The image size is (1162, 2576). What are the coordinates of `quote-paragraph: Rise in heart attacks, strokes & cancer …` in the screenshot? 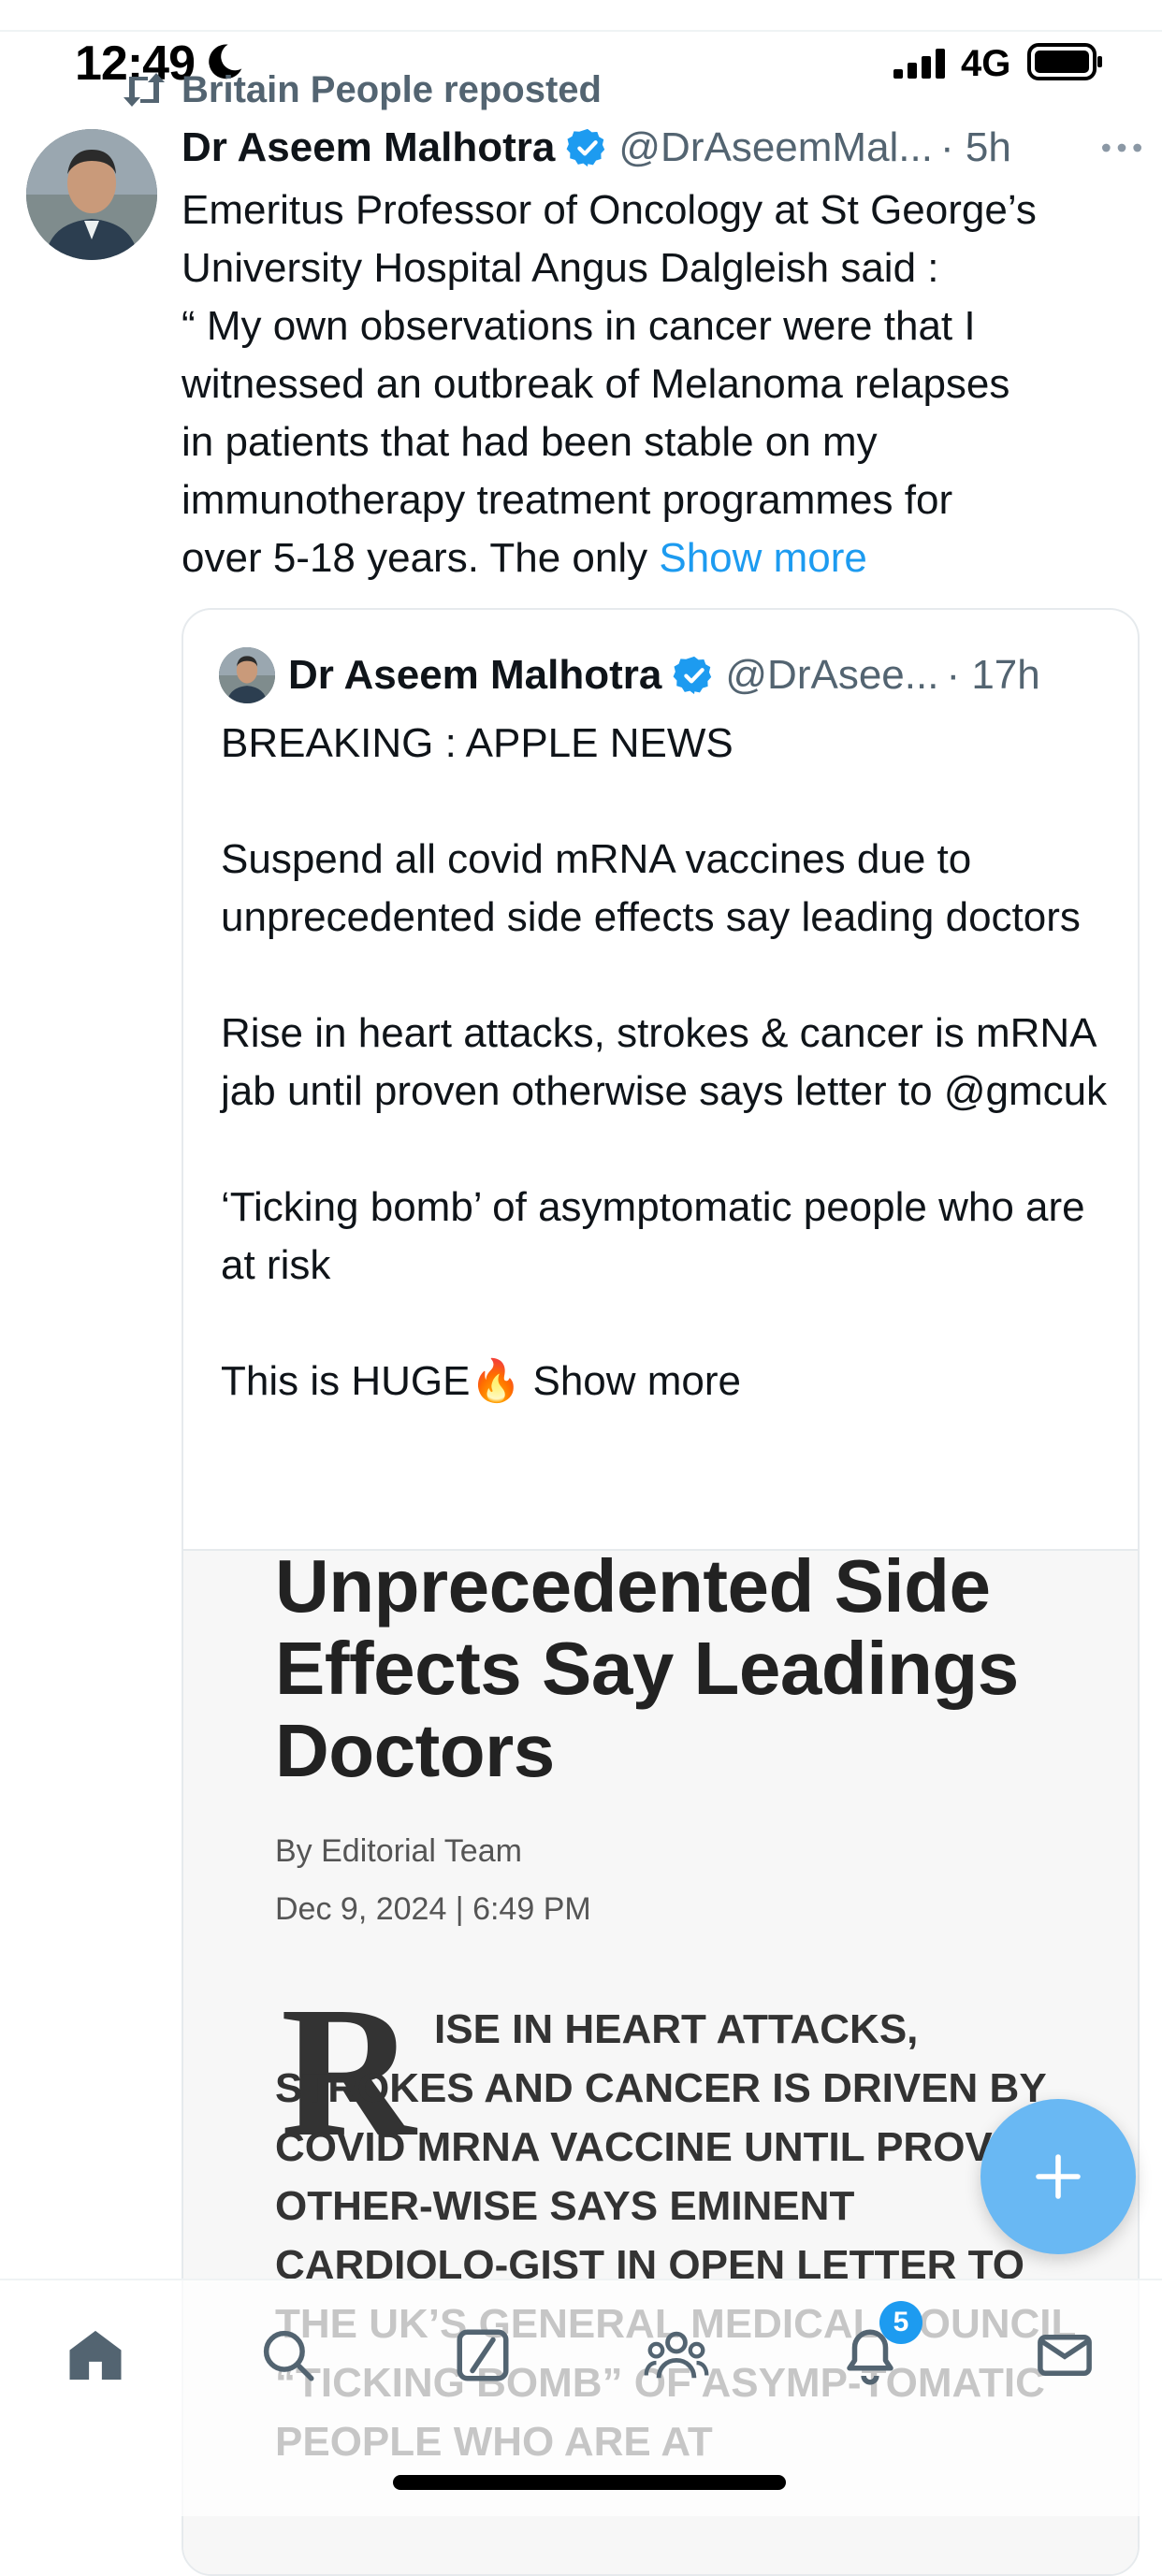 It's located at (665, 1062).